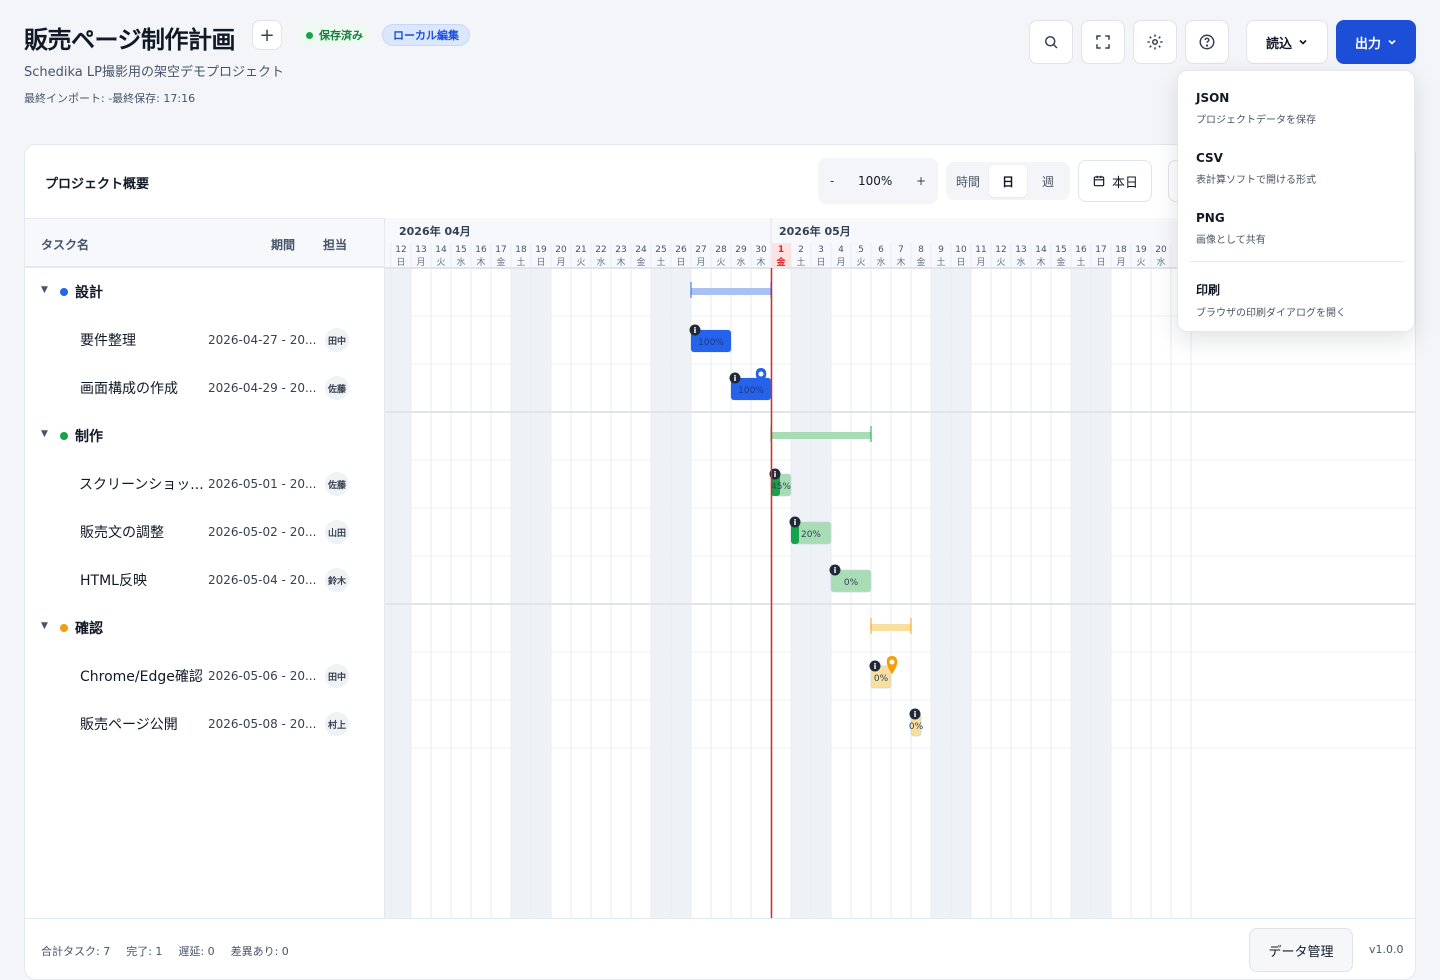  I want to click on version-label: v1.0.0, so click(1386, 949).